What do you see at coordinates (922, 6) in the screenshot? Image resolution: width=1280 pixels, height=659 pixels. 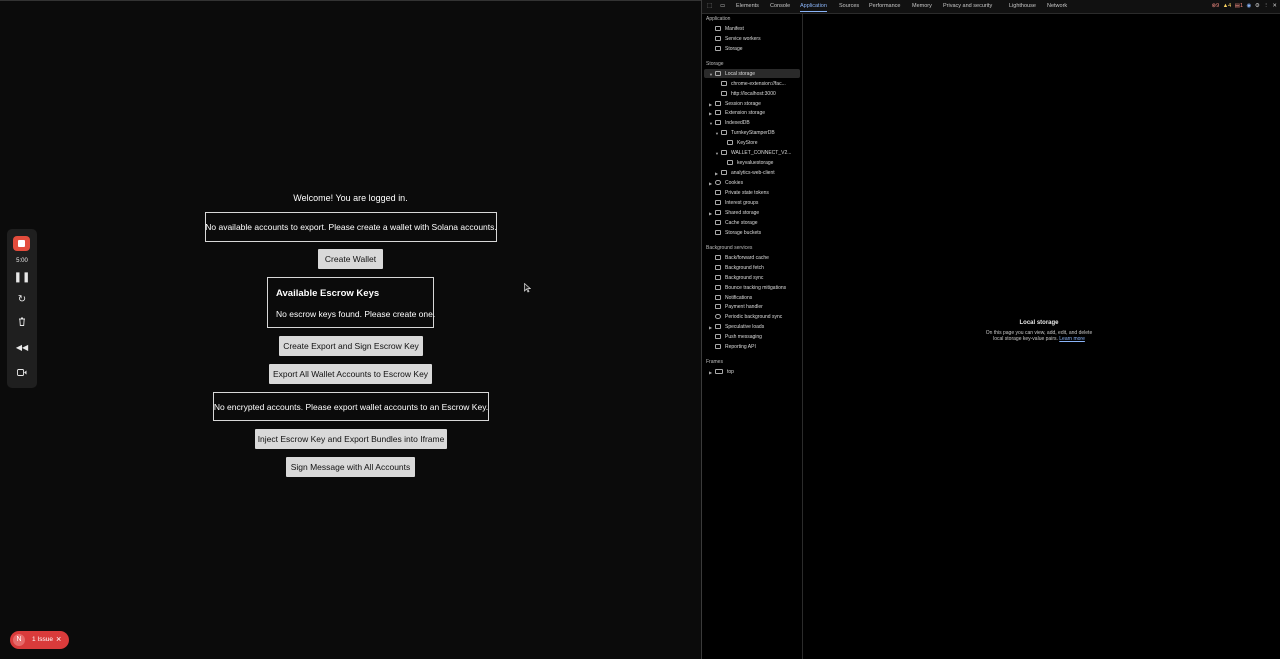 I see `tab-memory: Memory` at bounding box center [922, 6].